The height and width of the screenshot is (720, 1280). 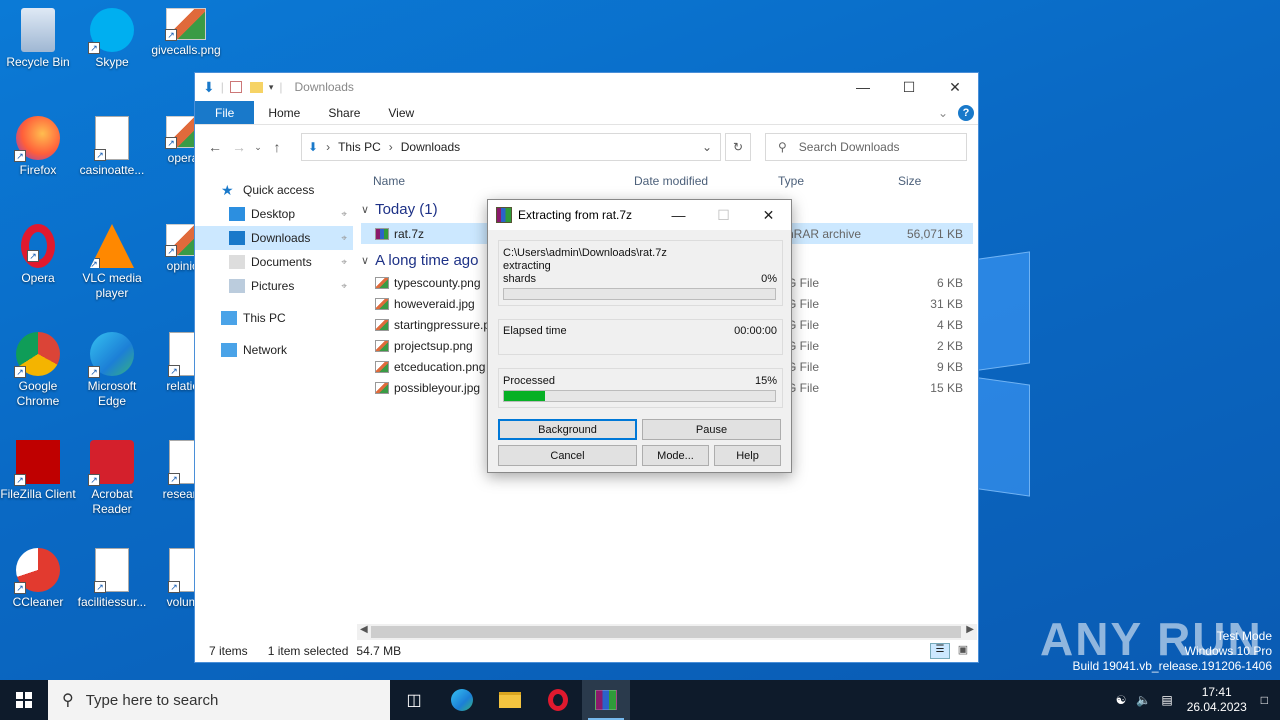 I want to click on column-size: Size, so click(x=909, y=181).